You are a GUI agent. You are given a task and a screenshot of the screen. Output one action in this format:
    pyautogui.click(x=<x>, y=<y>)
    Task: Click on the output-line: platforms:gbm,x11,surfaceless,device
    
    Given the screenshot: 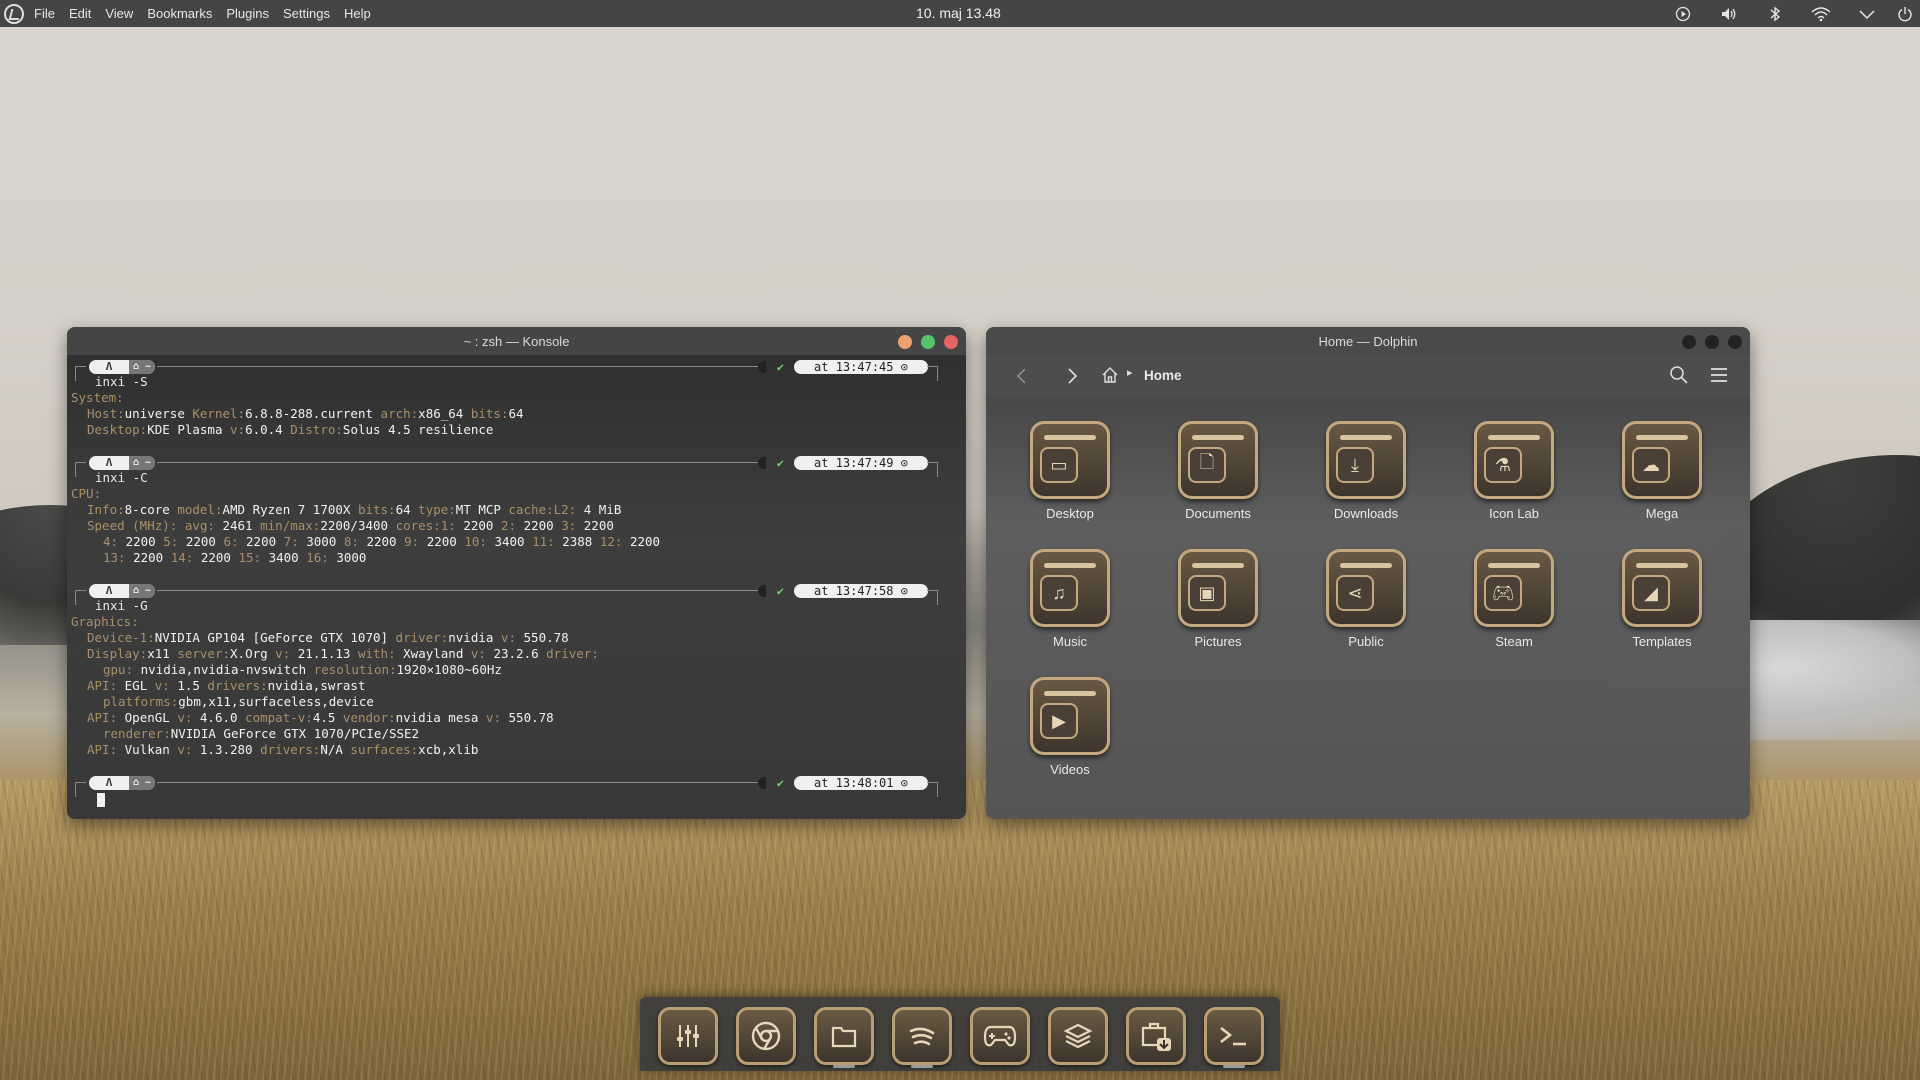 What is the action you would take?
    pyautogui.click(x=238, y=701)
    